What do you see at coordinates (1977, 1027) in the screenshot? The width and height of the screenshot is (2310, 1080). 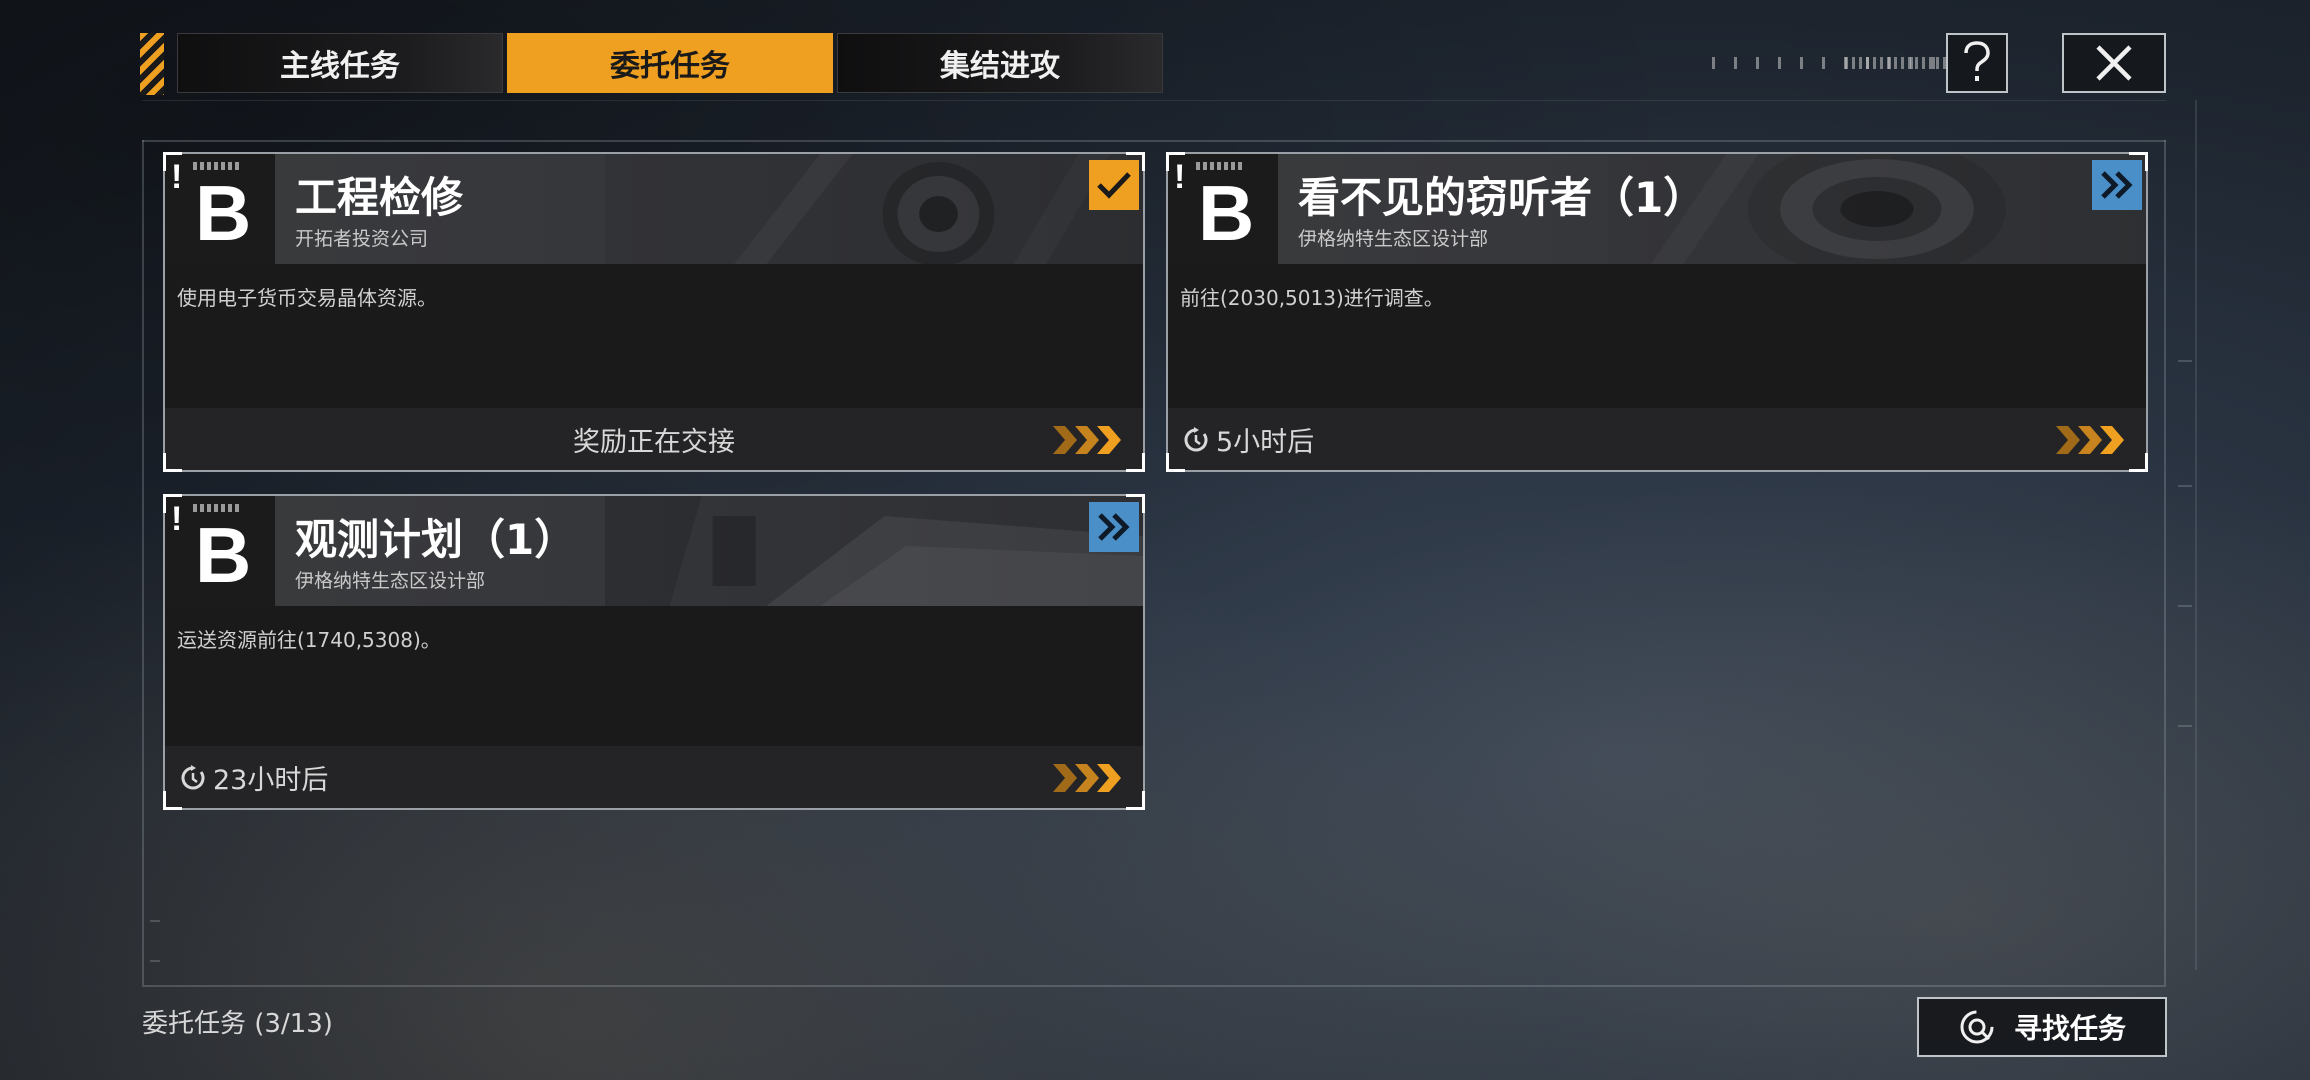 I see `search-target-icon` at bounding box center [1977, 1027].